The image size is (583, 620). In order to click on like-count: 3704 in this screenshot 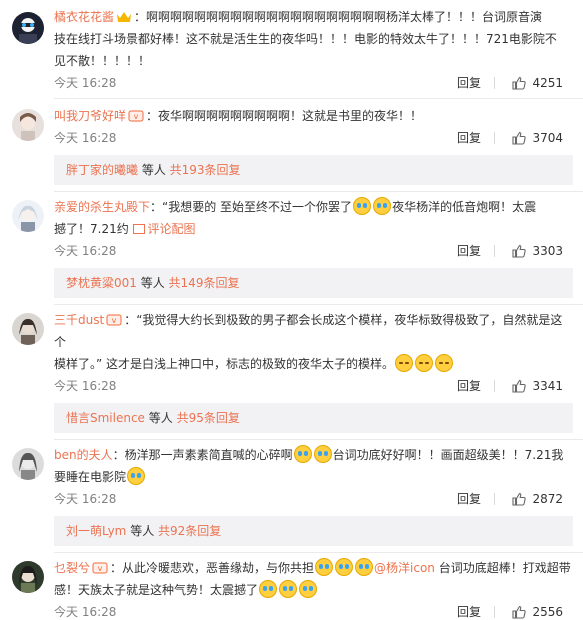, I will do `click(547, 138)`.